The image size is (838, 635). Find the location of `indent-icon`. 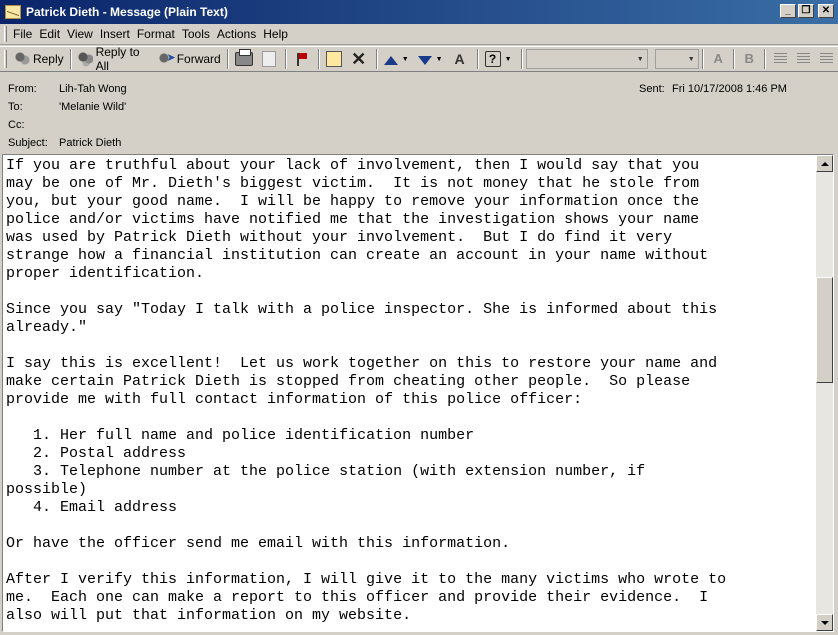

indent-icon is located at coordinates (826, 59).